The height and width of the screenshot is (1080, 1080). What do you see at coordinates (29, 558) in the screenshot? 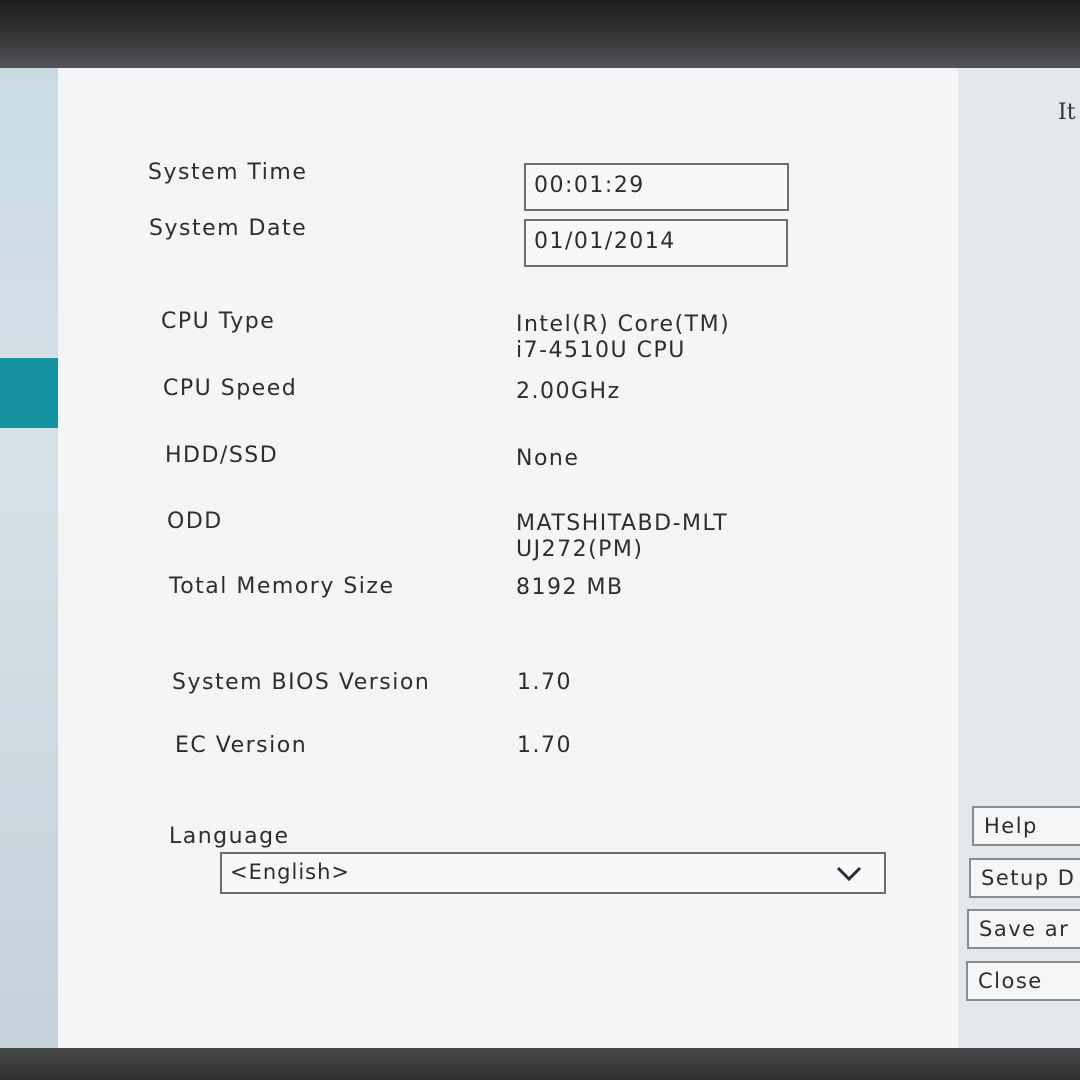
I see `left-nav-strip` at bounding box center [29, 558].